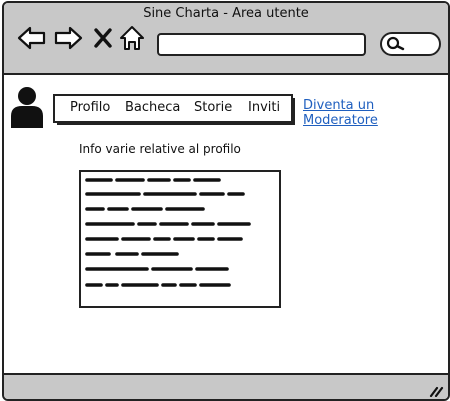 The height and width of the screenshot is (401, 450). Describe the element at coordinates (436, 391) in the screenshot. I see `resize-grip-icon` at that location.